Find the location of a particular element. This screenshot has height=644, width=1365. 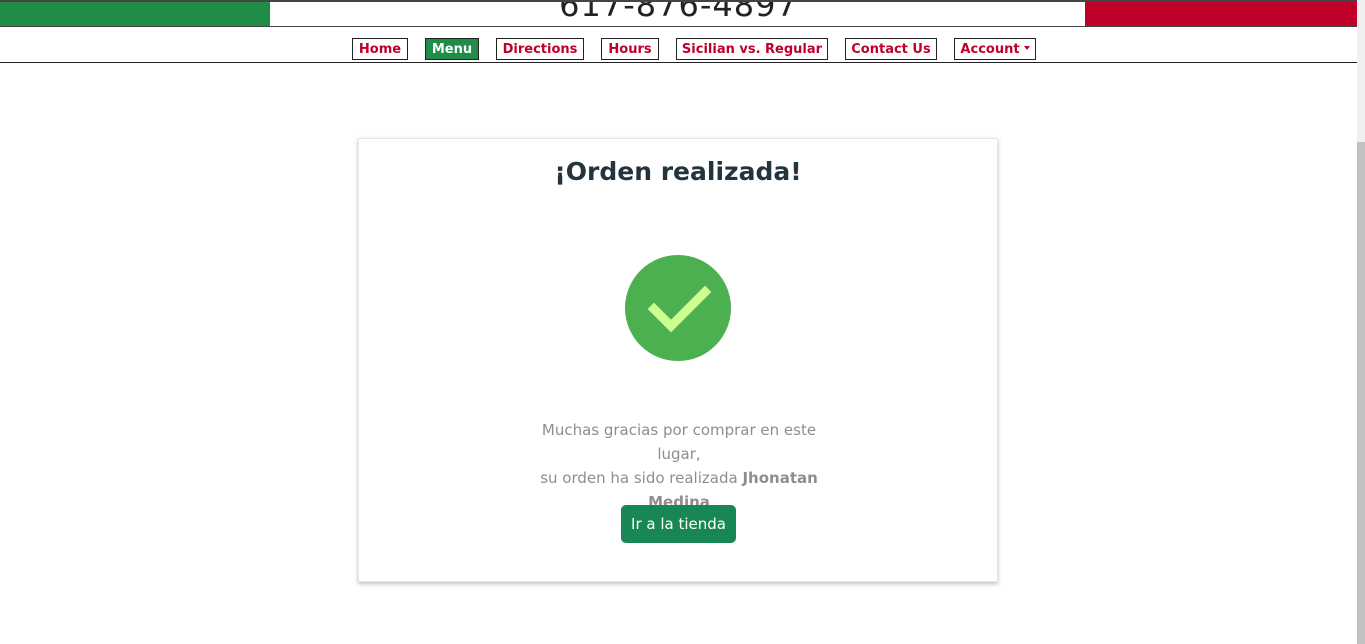

phone-number: 617-876-4897 is located at coordinates (678, 12).